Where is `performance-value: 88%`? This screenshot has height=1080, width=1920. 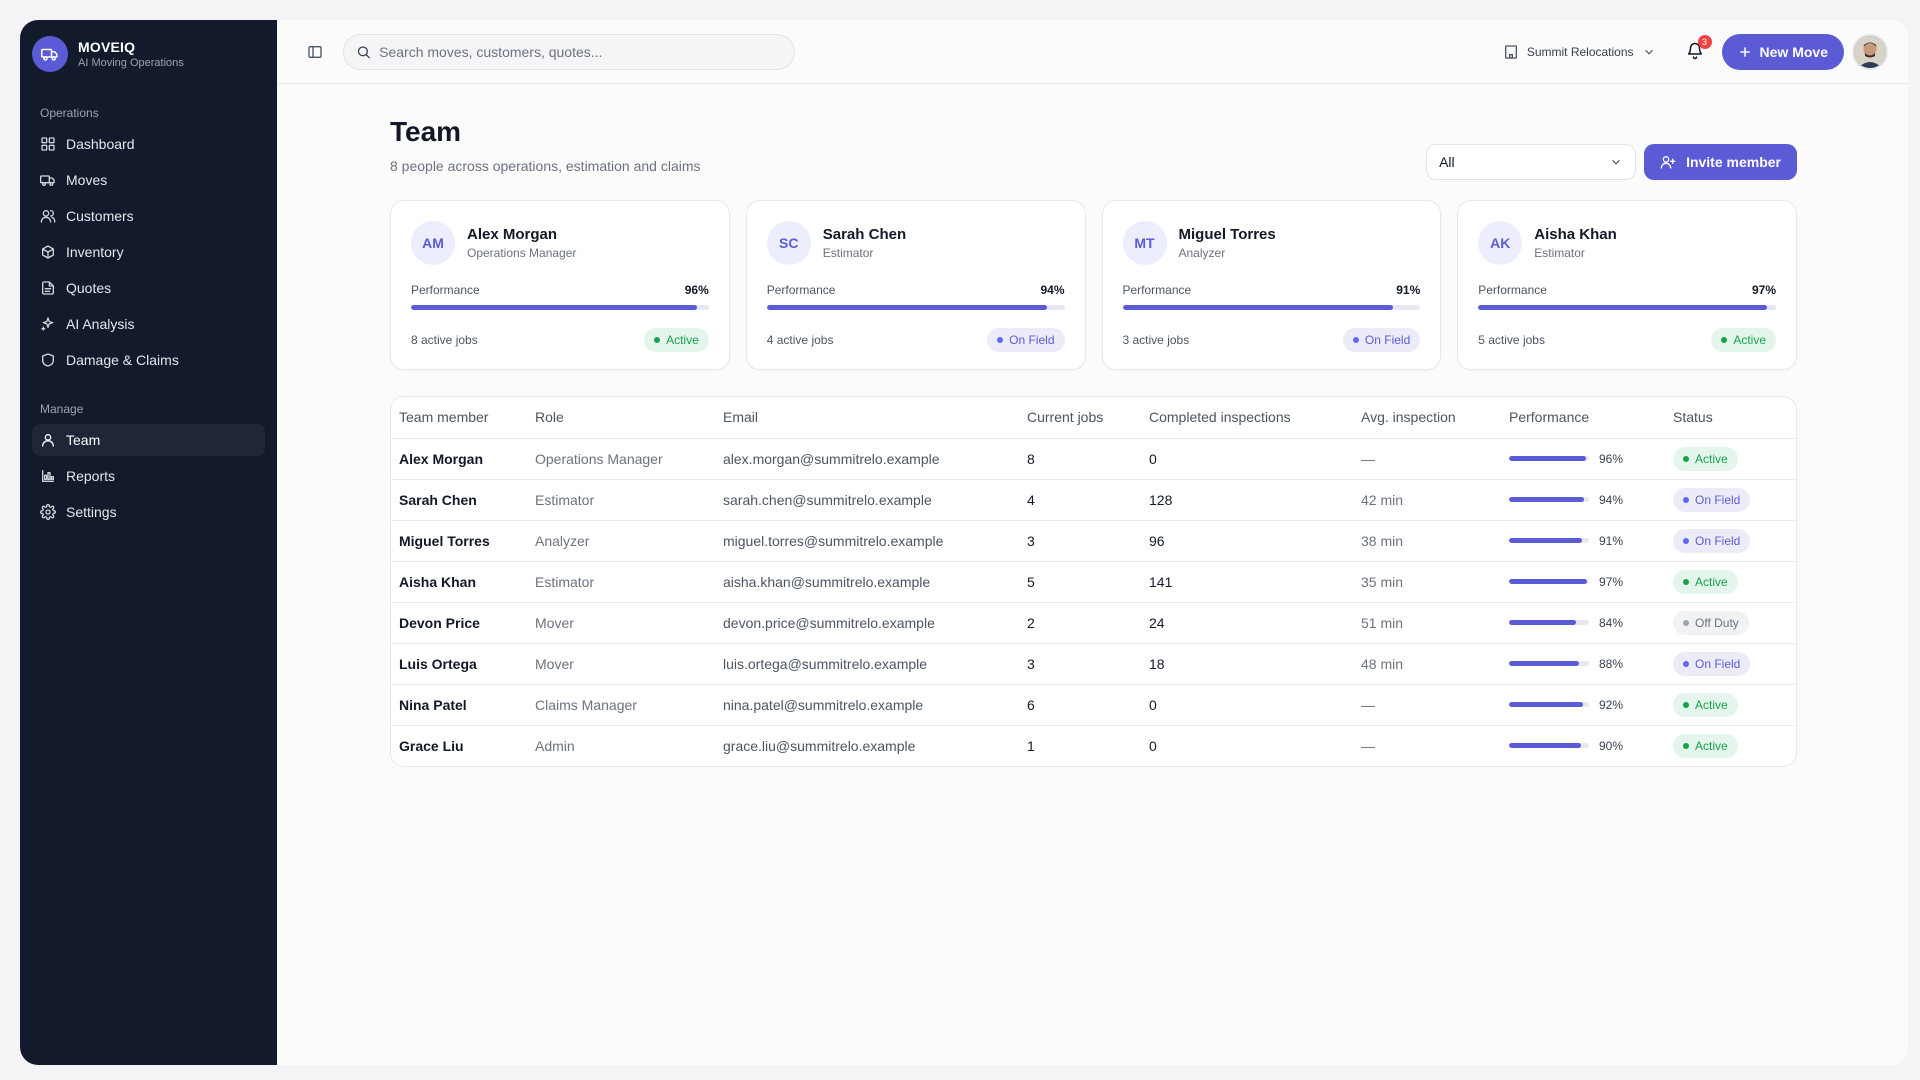 performance-value: 88% is located at coordinates (1611, 663).